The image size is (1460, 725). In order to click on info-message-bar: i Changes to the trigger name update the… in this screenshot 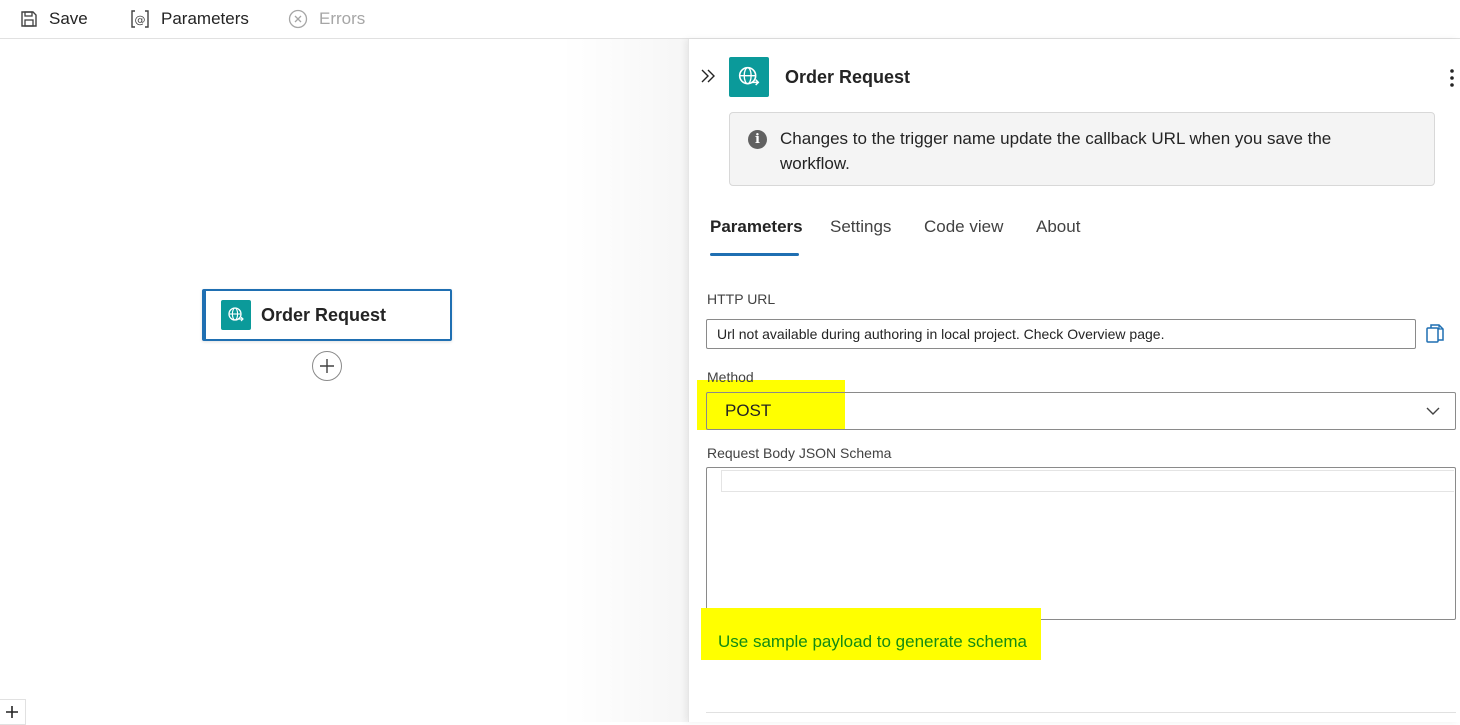, I will do `click(1082, 149)`.